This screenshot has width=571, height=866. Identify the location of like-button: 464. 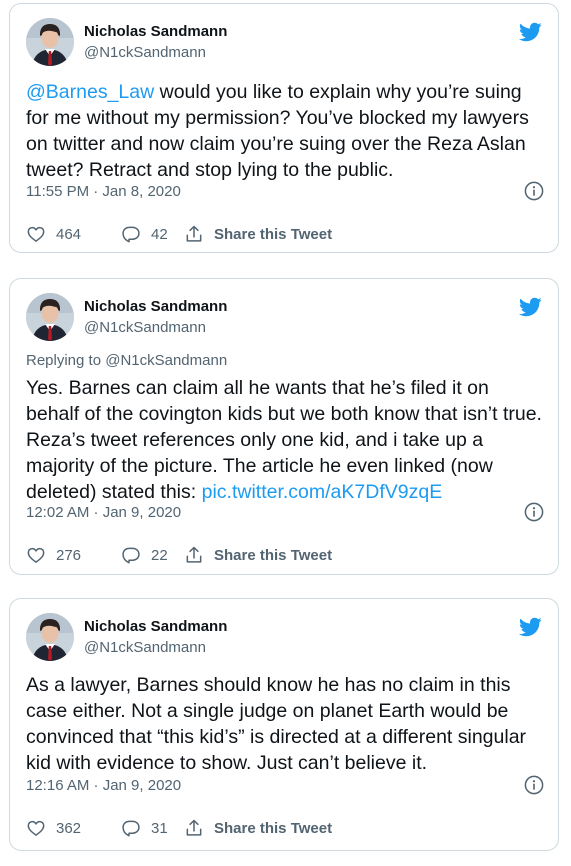
(73, 234).